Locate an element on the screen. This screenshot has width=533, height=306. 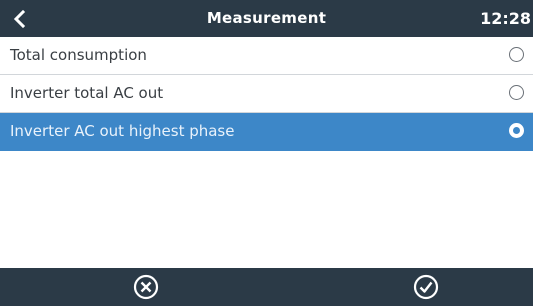
page-title: Measurement is located at coordinates (266, 18).